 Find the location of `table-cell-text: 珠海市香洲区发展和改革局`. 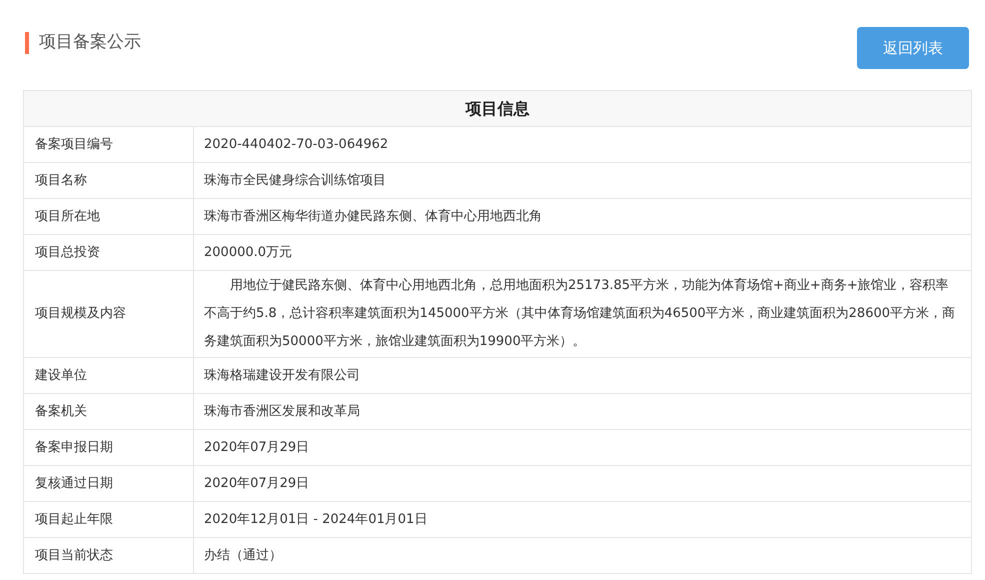

table-cell-text: 珠海市香洲区发展和改革局 is located at coordinates (282, 411).